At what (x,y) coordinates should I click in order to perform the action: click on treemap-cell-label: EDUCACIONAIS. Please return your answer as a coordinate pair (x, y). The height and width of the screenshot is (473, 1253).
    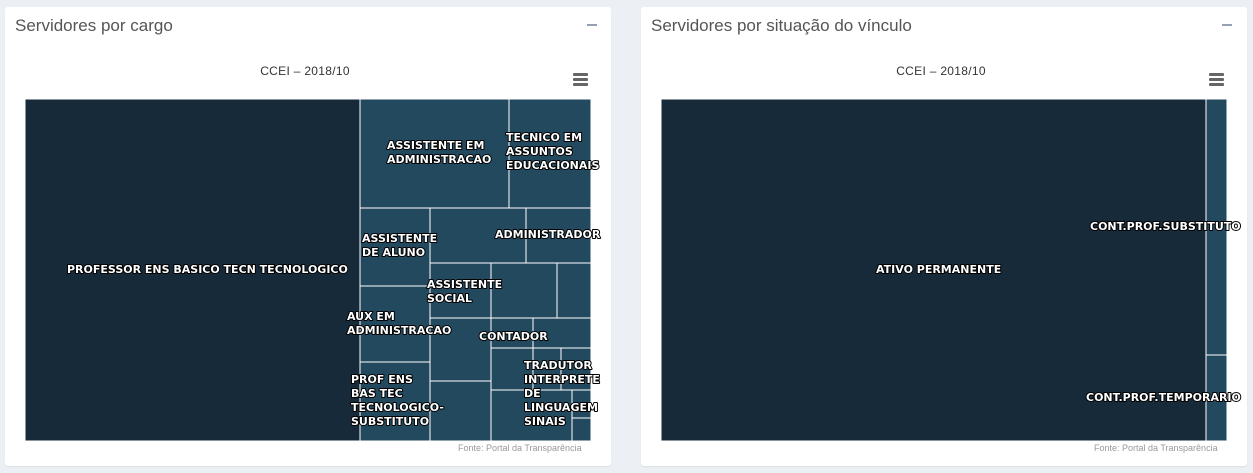
    Looking at the image, I should click on (552, 165).